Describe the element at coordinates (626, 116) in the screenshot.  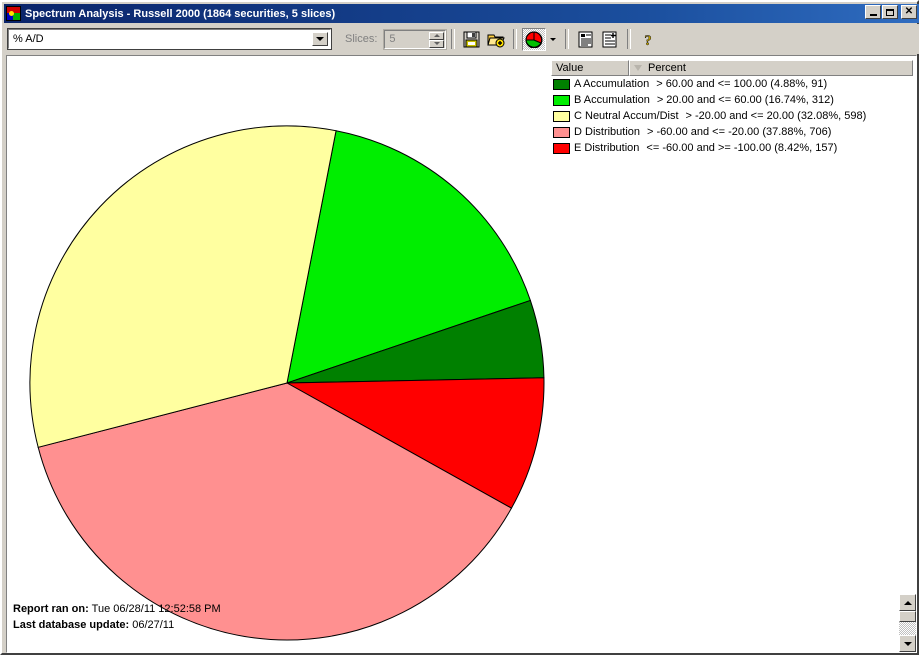
I see `legend-label-c: C Neutral Accum/Dist` at that location.